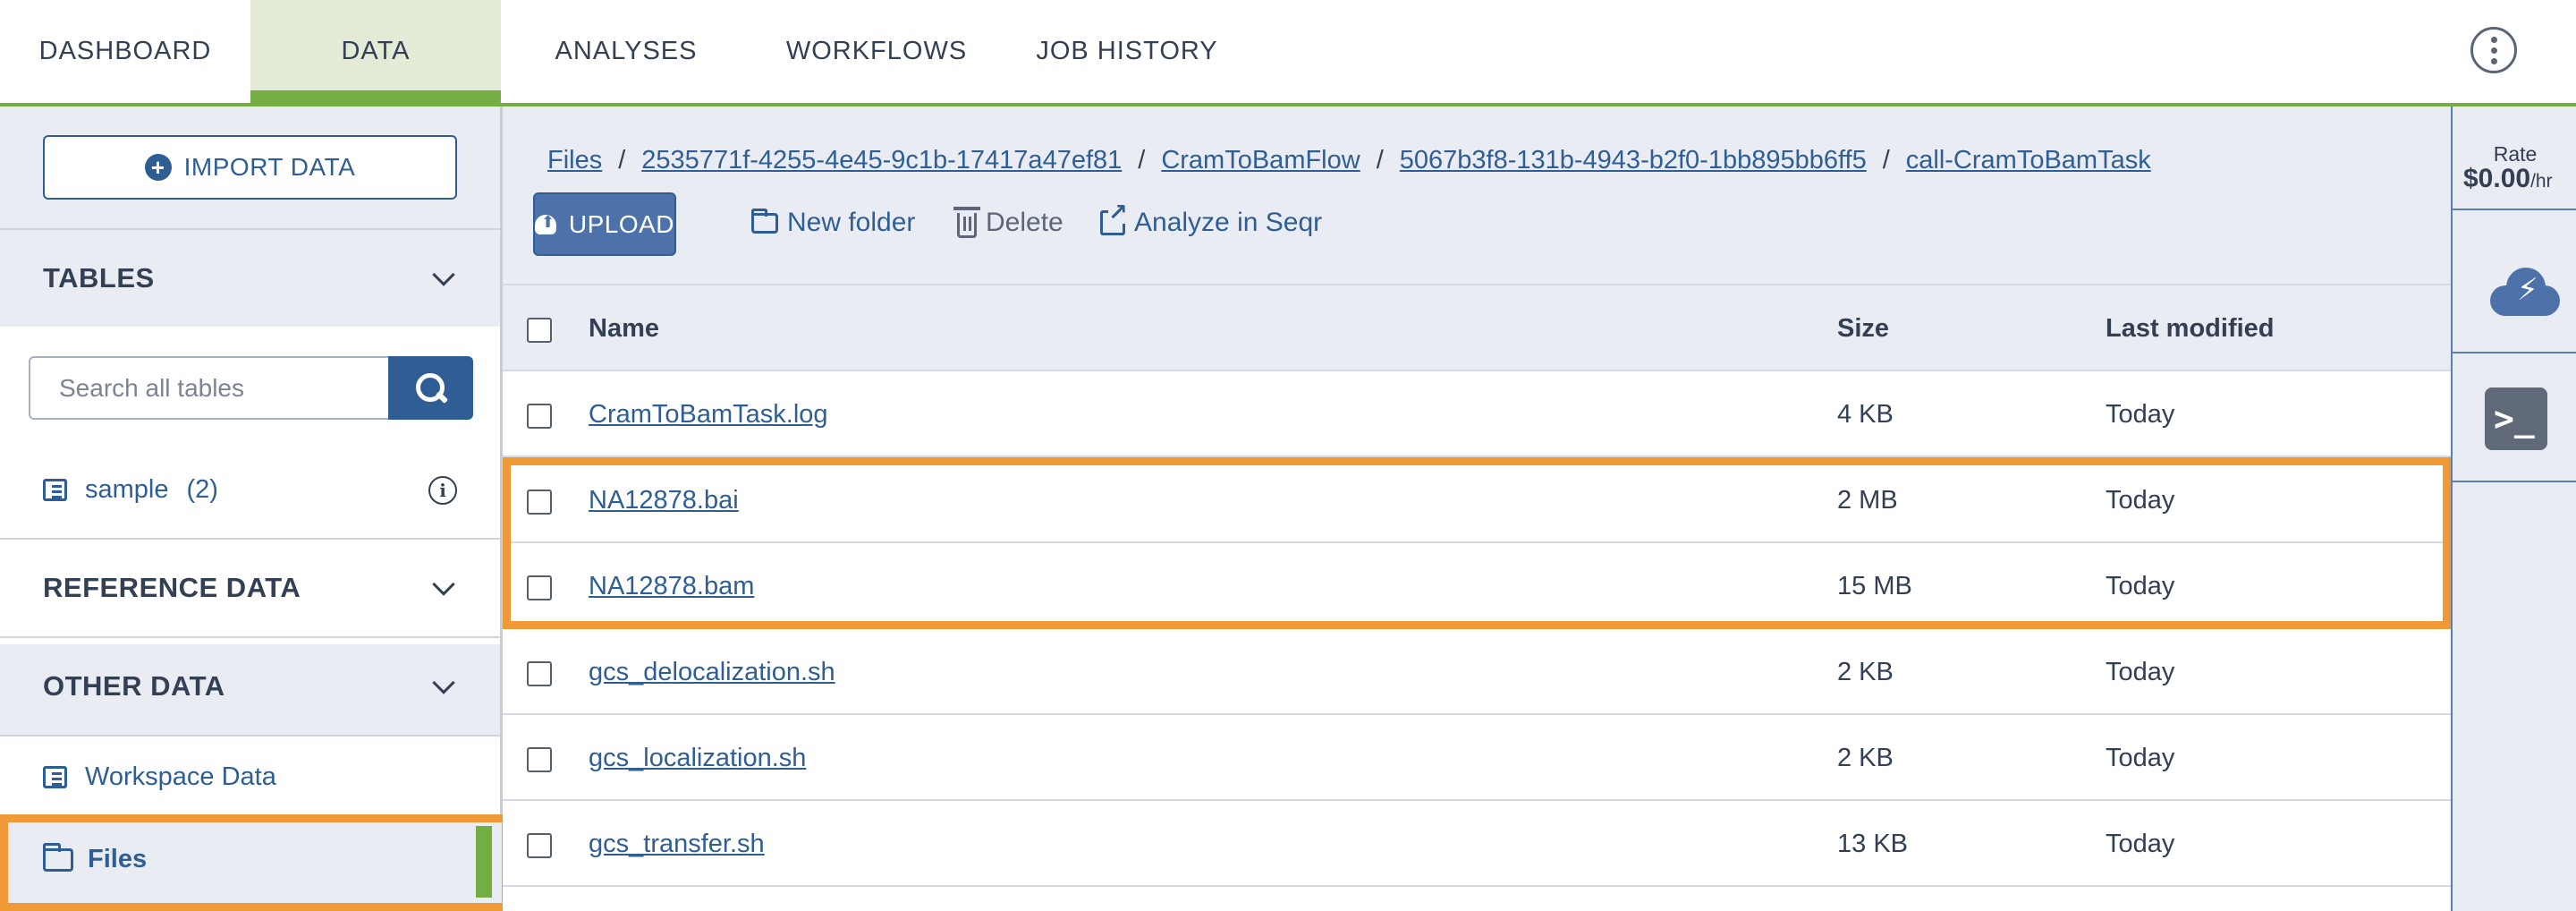 This screenshot has height=911, width=2576. I want to click on upload-button: UPLOAD, so click(604, 224).